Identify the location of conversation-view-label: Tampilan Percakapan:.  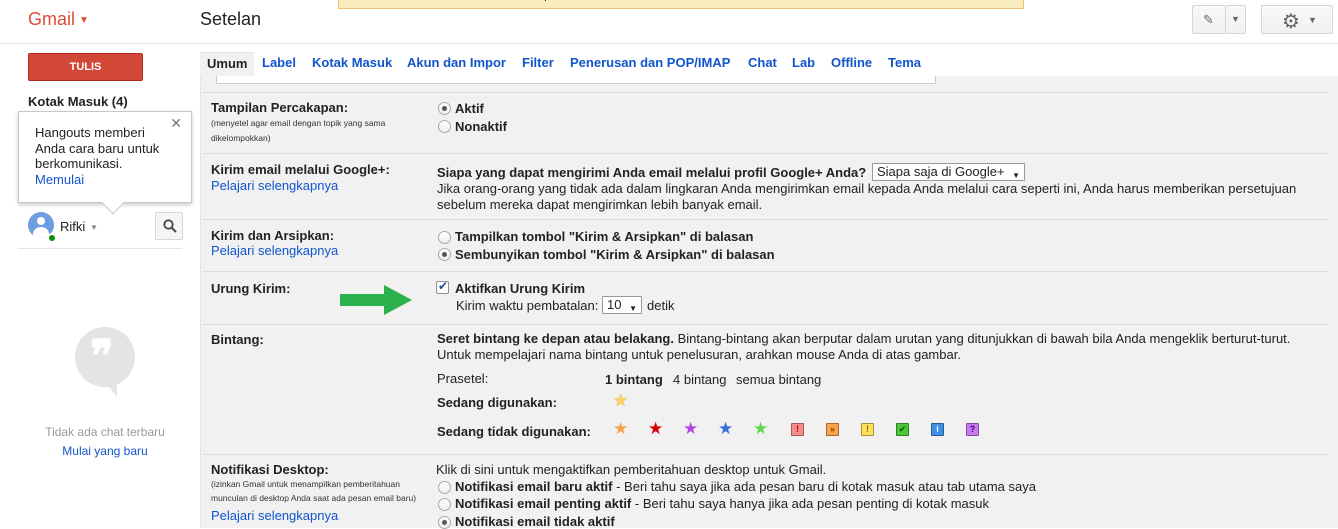
(280, 107).